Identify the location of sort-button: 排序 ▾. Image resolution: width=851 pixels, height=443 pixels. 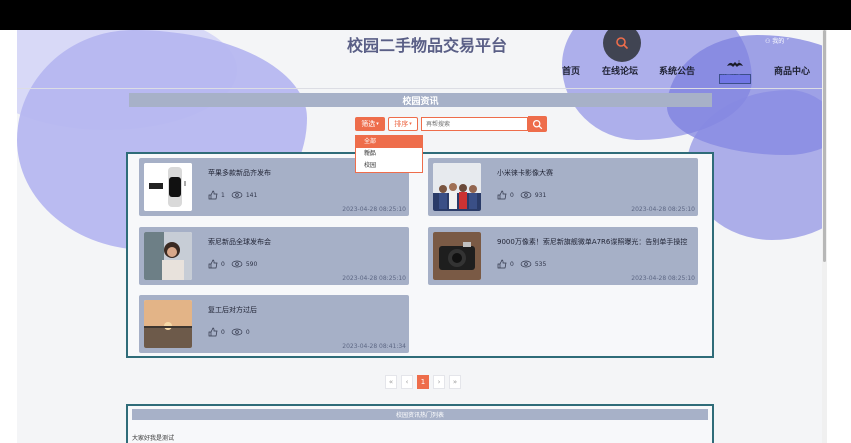
(403, 124).